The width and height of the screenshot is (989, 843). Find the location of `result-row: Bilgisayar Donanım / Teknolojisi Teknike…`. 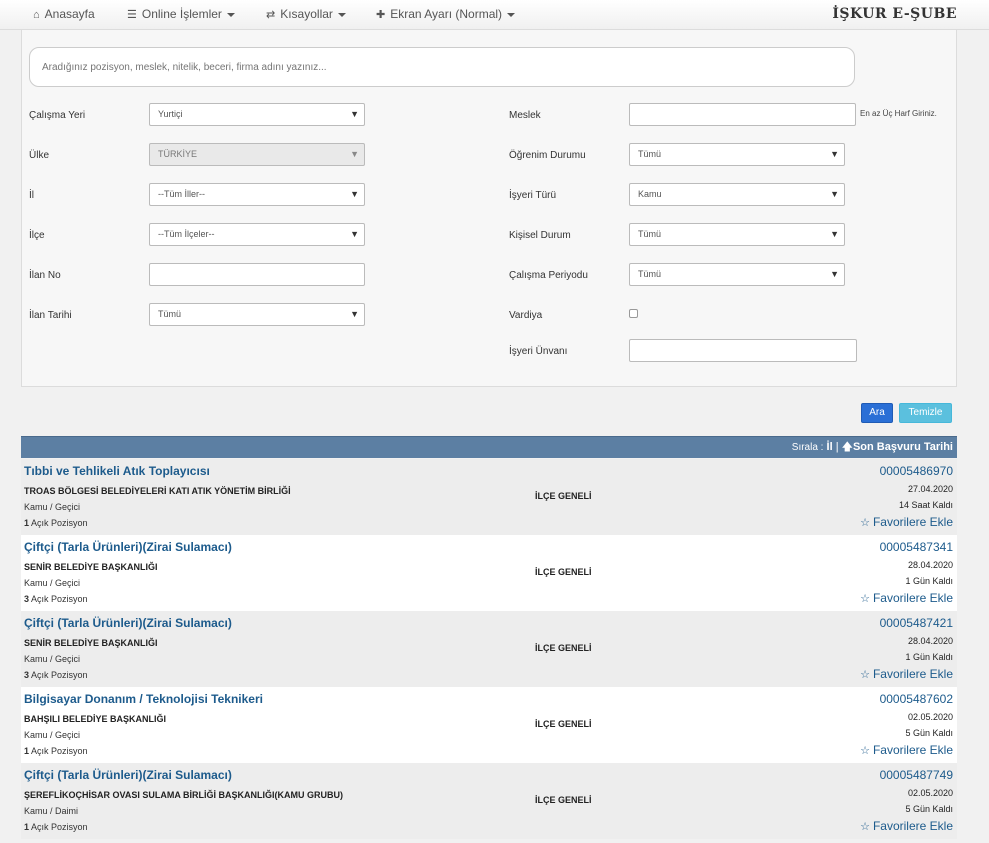

result-row: Bilgisayar Donanım / Teknolojisi Teknike… is located at coordinates (489, 725).